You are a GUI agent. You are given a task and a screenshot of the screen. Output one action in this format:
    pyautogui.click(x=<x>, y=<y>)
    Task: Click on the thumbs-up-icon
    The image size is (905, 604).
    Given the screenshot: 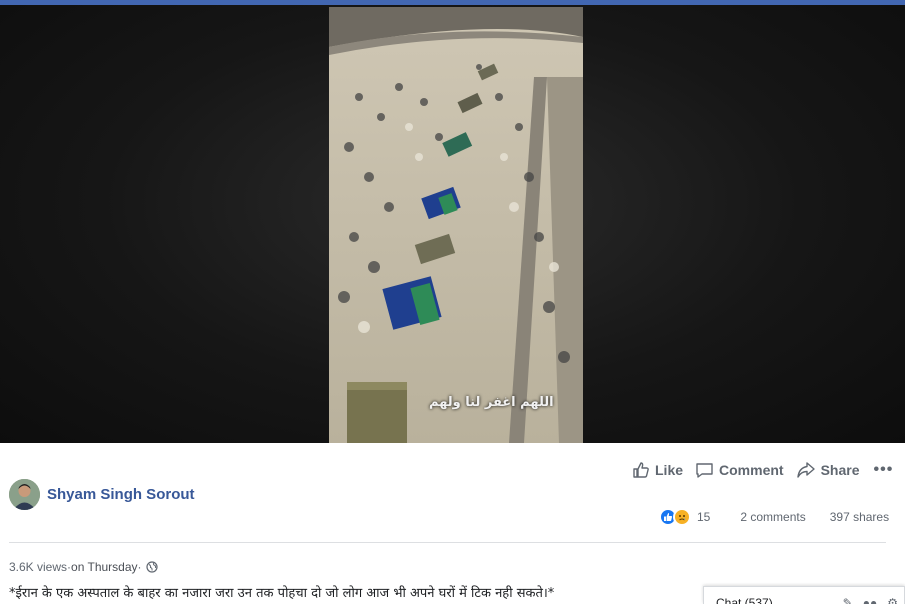 What is the action you would take?
    pyautogui.click(x=641, y=470)
    